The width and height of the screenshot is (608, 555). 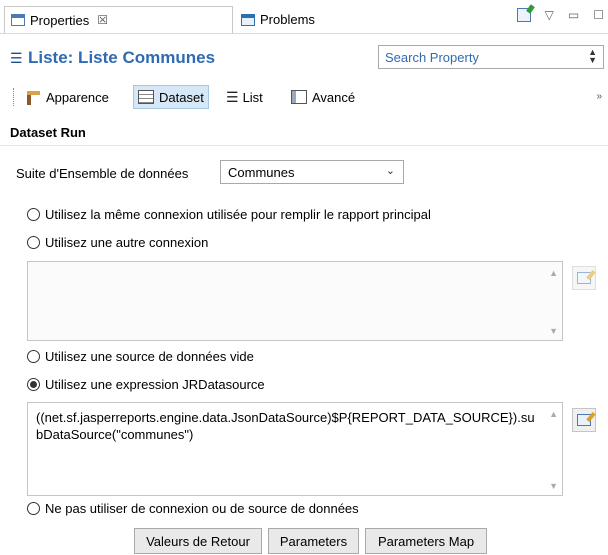 I want to click on search-spinner-icon: ▲ ▼, so click(x=592, y=56).